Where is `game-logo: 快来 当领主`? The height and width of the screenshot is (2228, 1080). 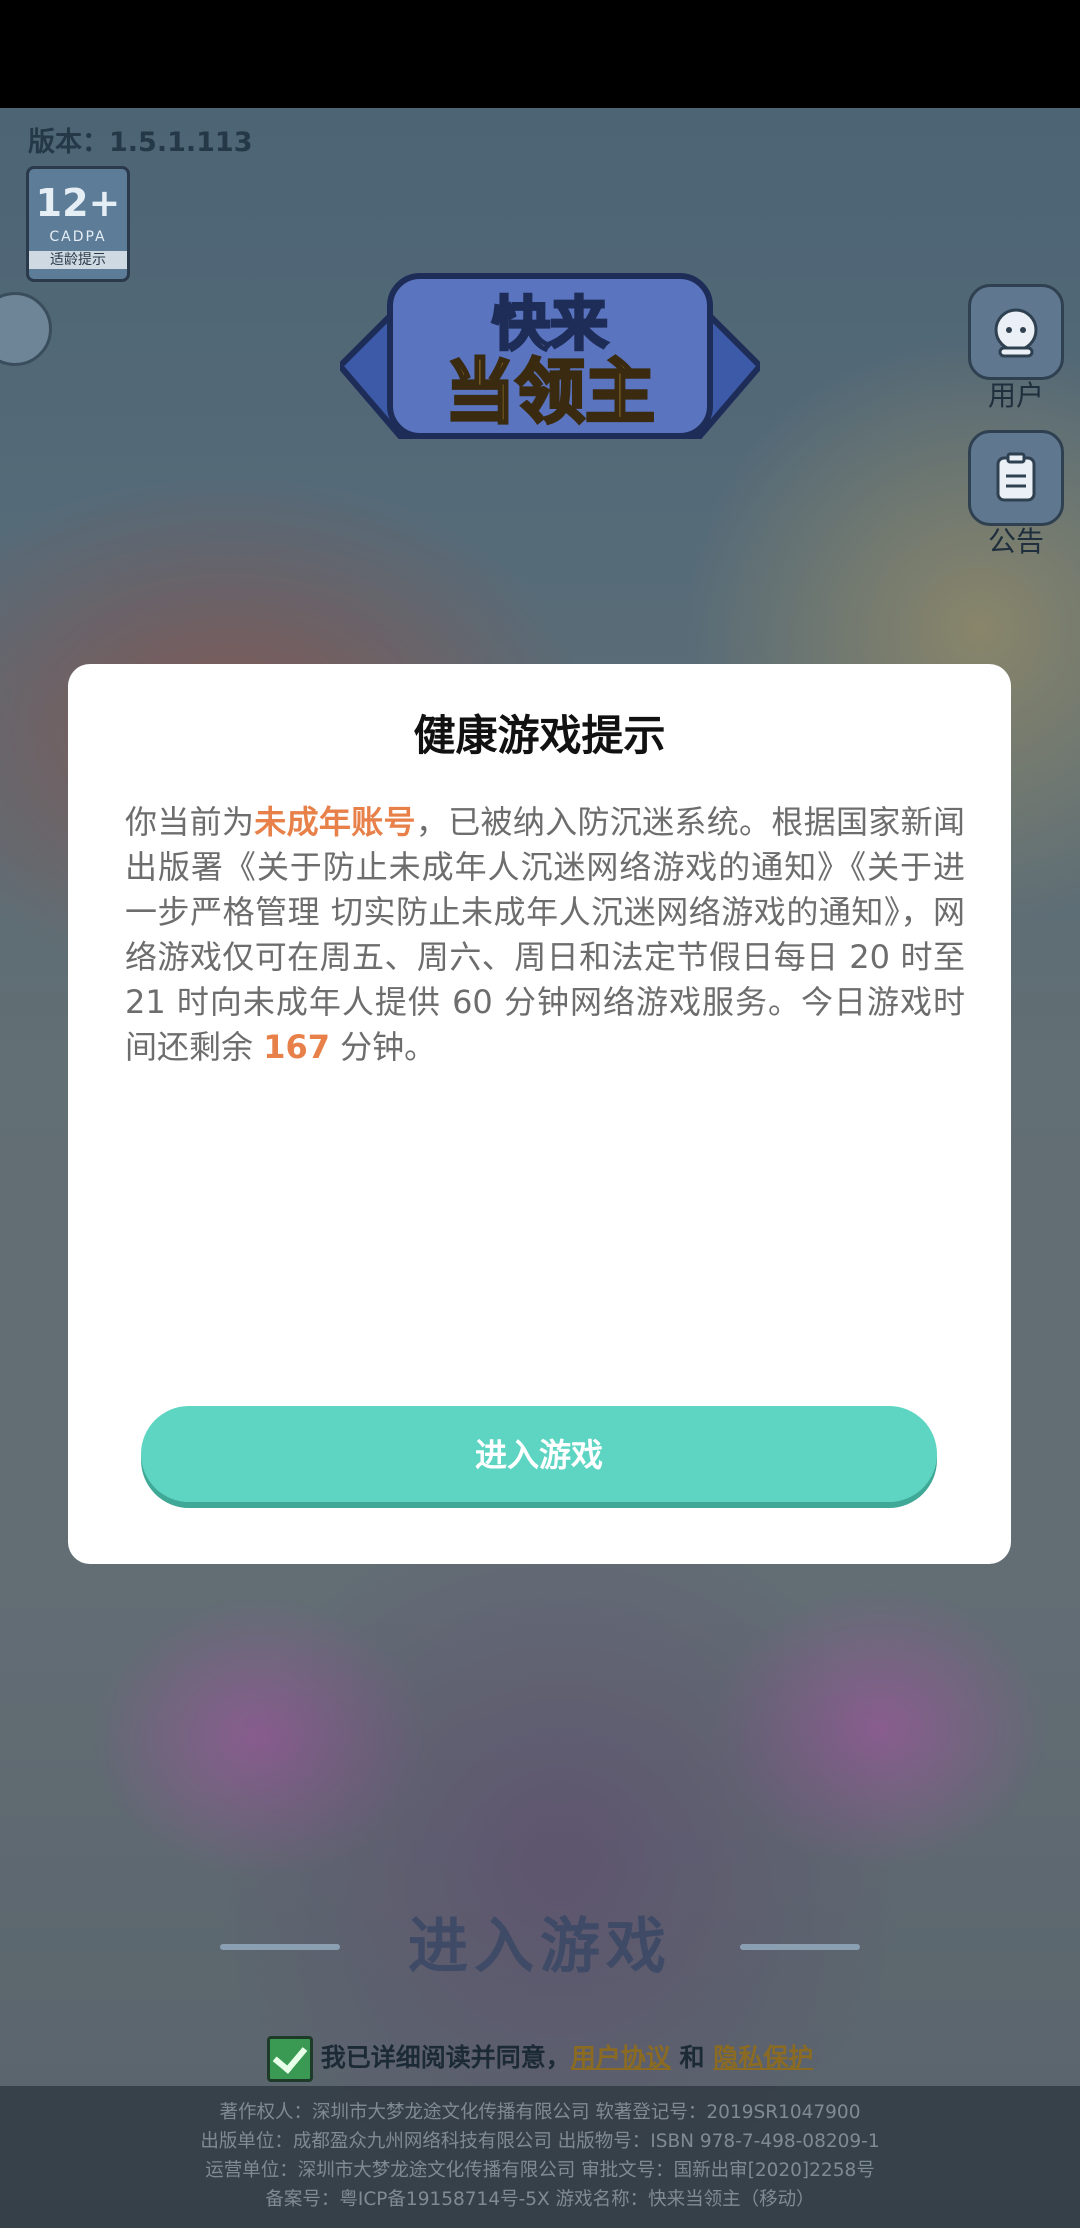
game-logo: 快来 当领主 is located at coordinates (550, 356).